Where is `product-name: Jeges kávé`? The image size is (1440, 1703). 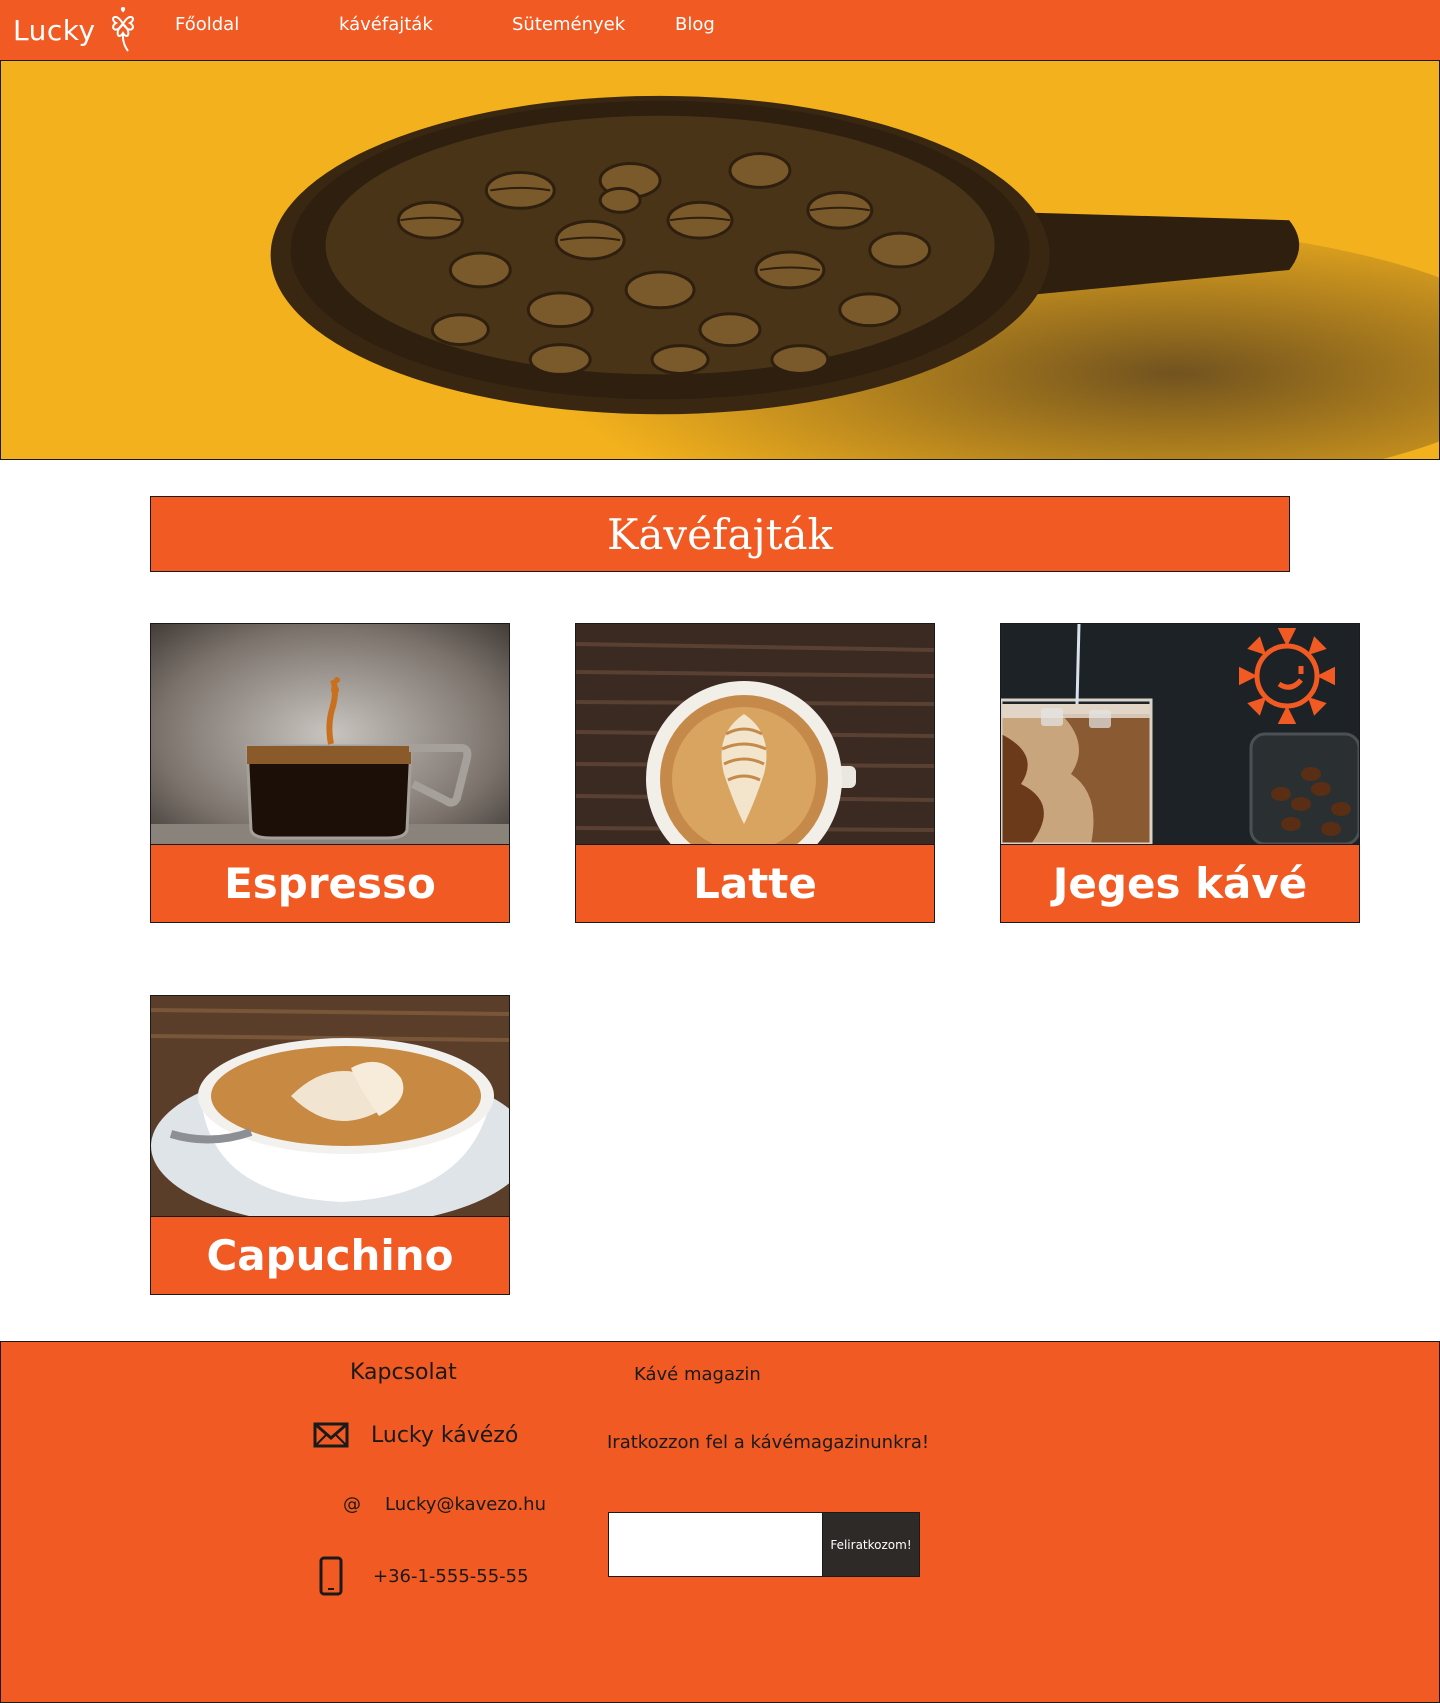 product-name: Jeges kávé is located at coordinates (1180, 883).